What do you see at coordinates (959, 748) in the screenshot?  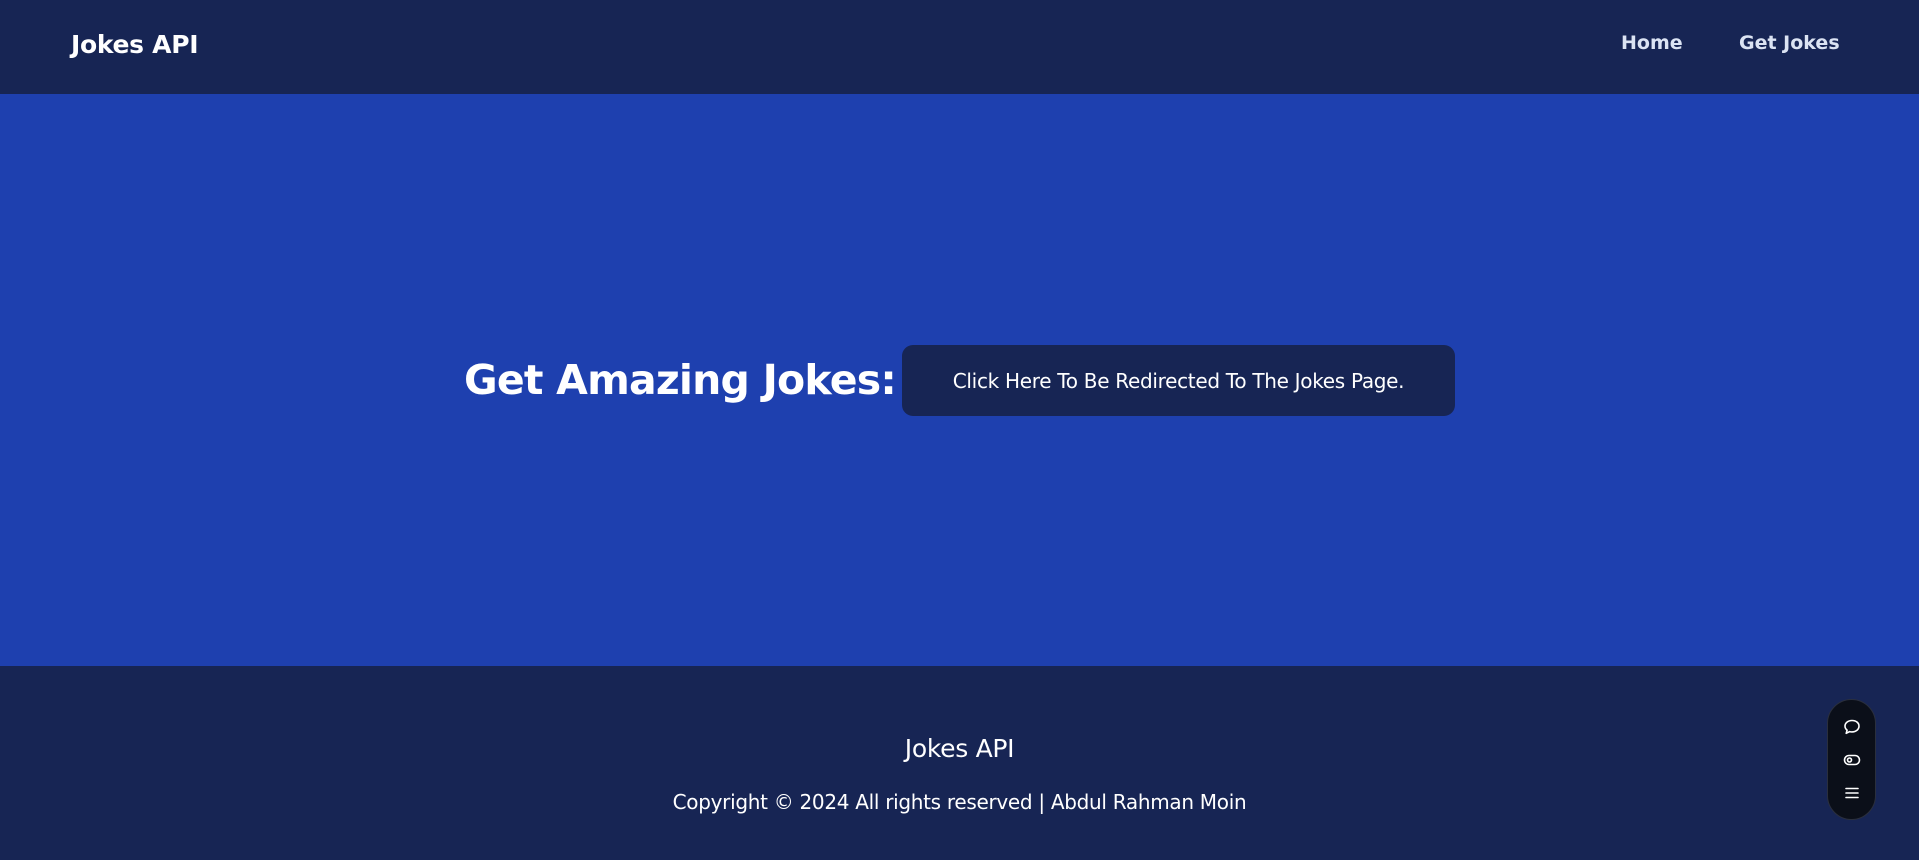 I see `footer-title: Jokes API` at bounding box center [959, 748].